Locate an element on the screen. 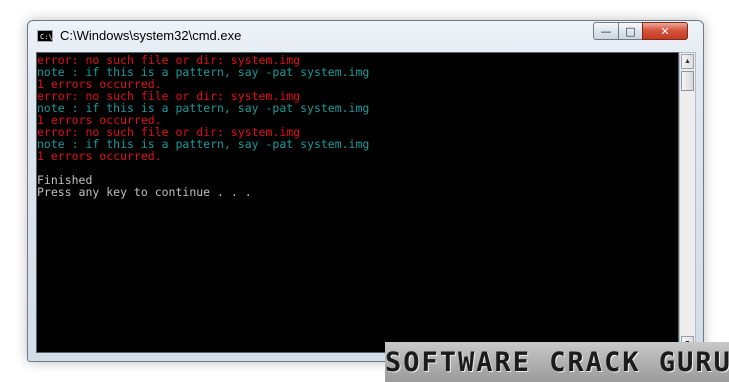  console-line: 1 errors occurred. is located at coordinates (99, 156).